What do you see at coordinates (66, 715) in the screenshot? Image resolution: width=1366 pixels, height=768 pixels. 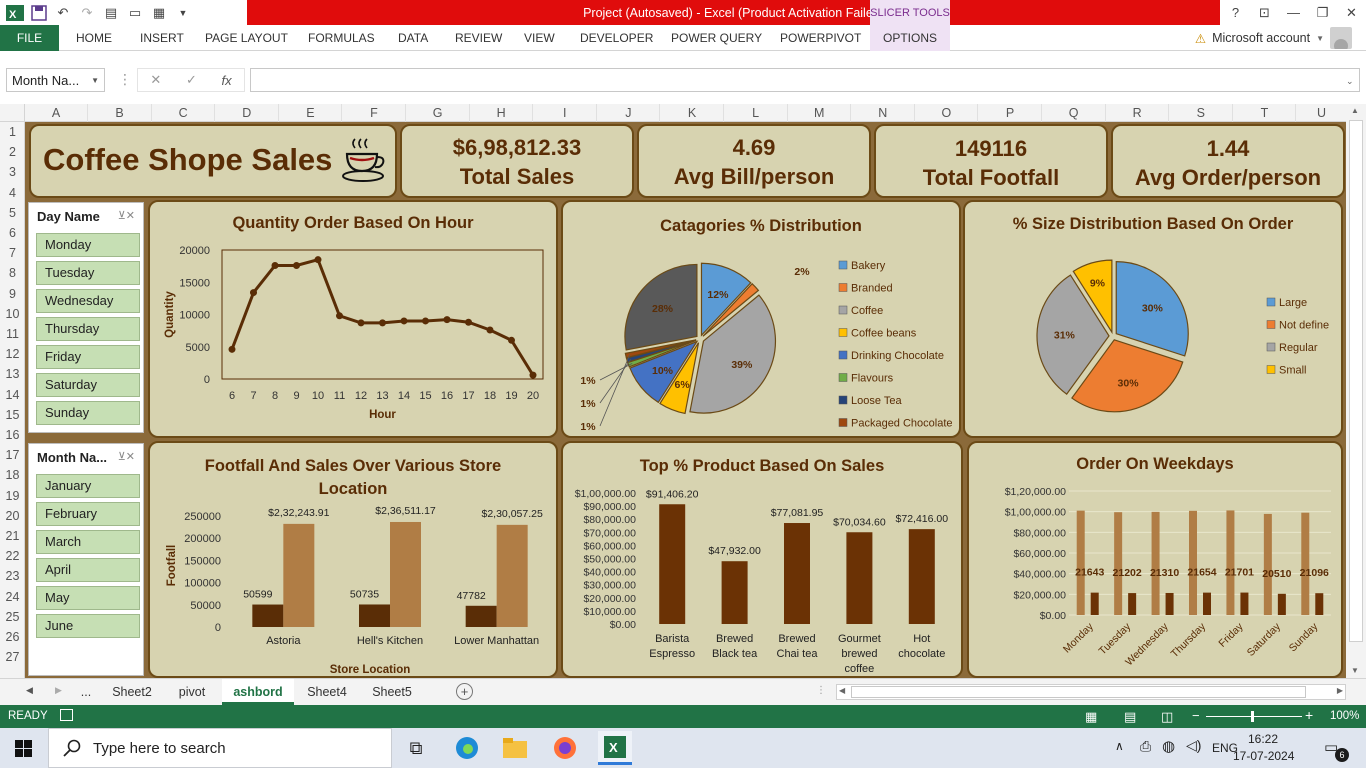 I see `macro-record-icon` at bounding box center [66, 715].